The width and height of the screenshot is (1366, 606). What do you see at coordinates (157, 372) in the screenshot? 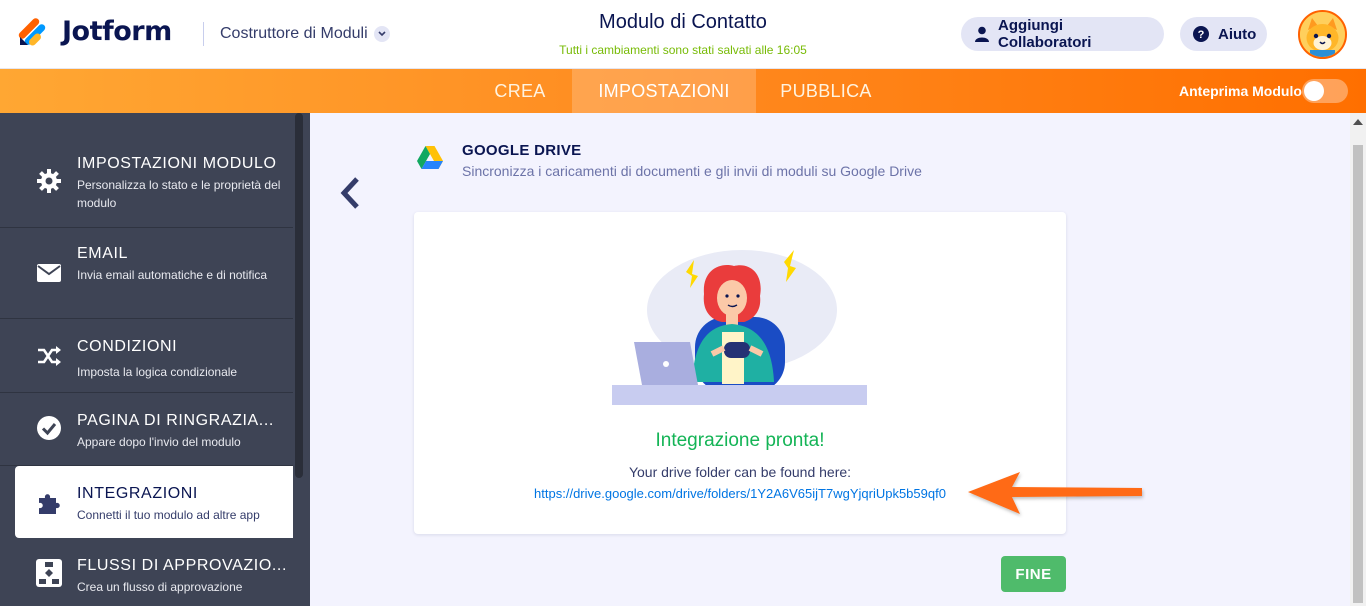
I see `sidebar-item-desc: Imposta la logica condizionale` at bounding box center [157, 372].